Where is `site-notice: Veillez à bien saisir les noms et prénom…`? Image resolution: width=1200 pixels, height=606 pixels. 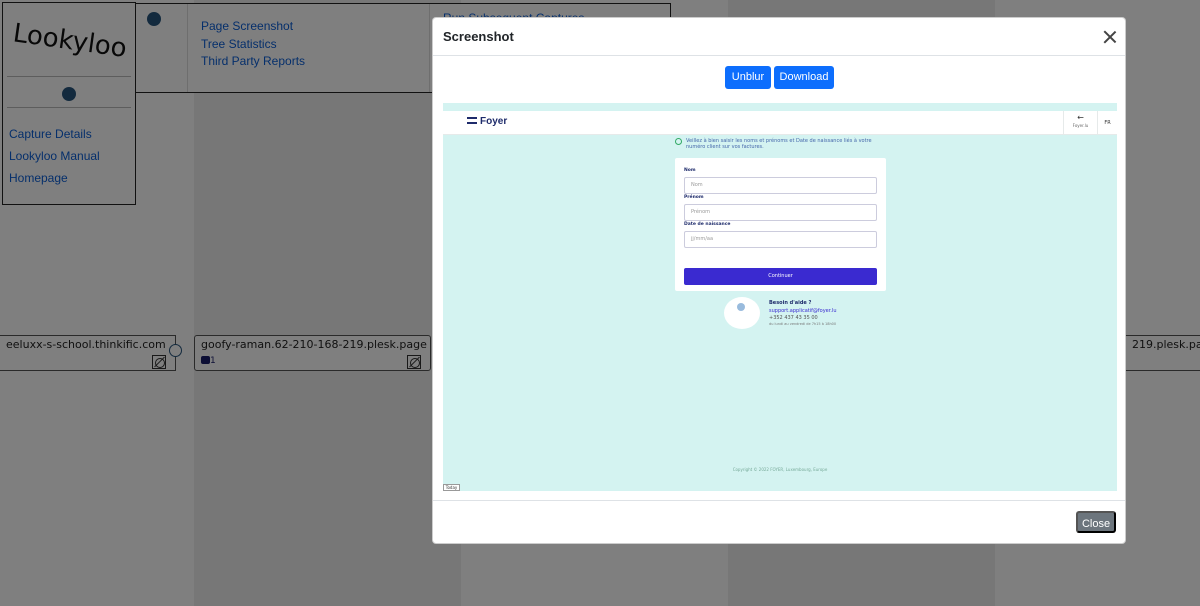 site-notice: Veillez à bien saisir les noms et prénom… is located at coordinates (775, 144).